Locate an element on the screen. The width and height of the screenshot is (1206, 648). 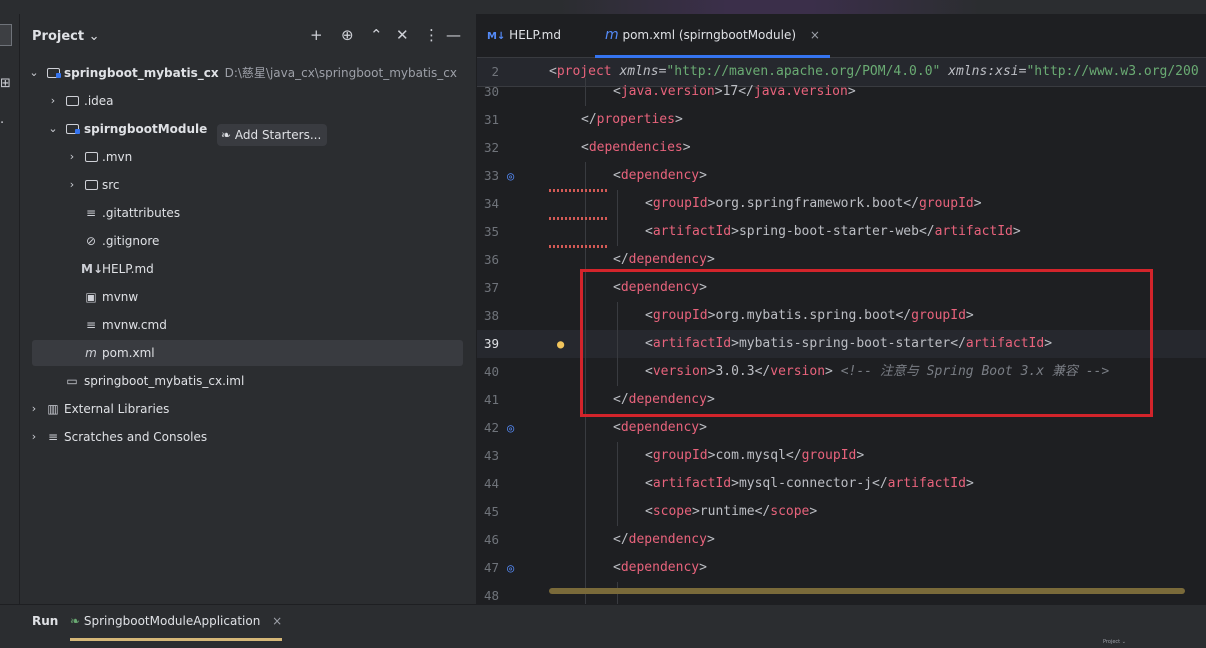
tree-item-gitattributes: ≡ .gitattributes is located at coordinates (248, 213).